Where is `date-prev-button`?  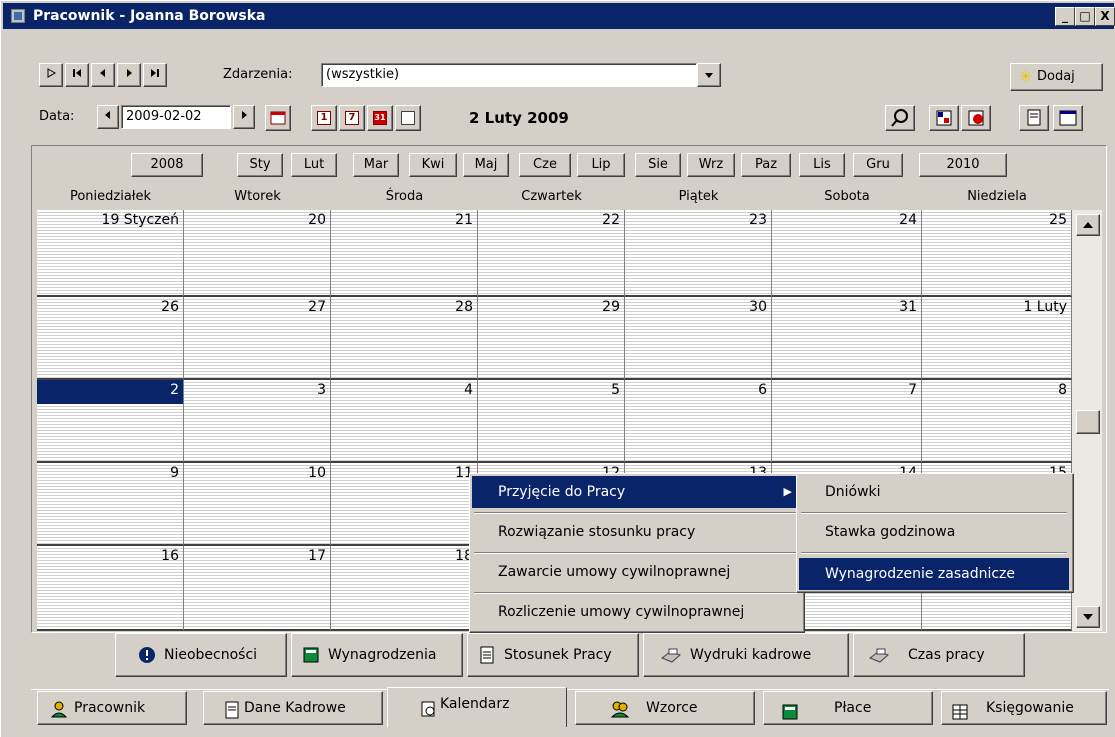
date-prev-button is located at coordinates (108, 117).